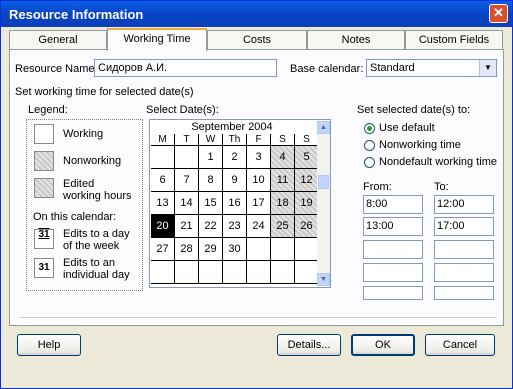  I want to click on calendar-weekday-header: W, so click(211, 140).